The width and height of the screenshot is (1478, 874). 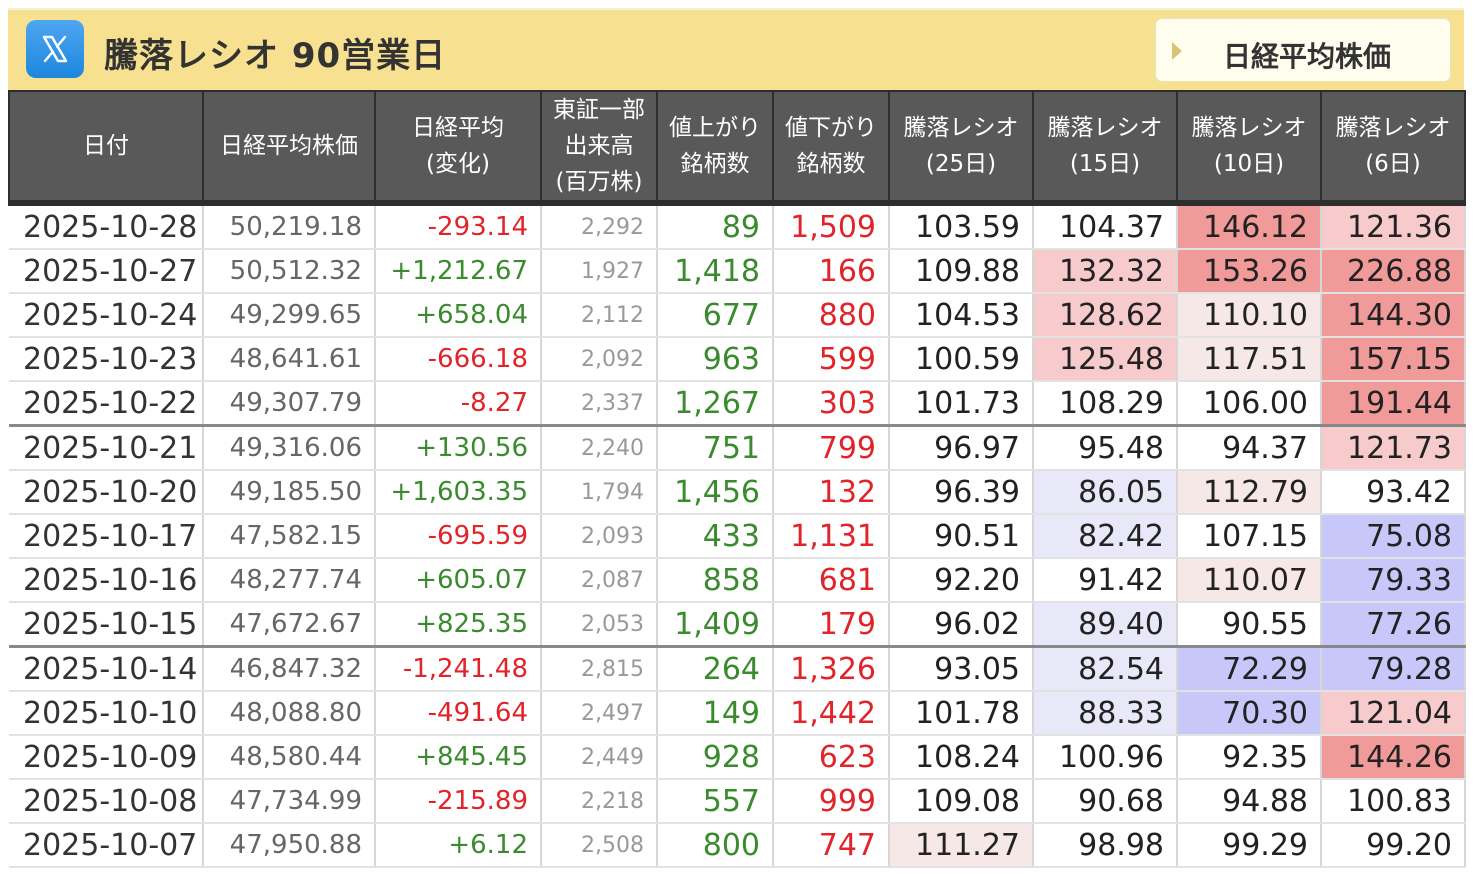 What do you see at coordinates (289, 536) in the screenshot?
I see `nikkei-price-cell: 47,582.15` at bounding box center [289, 536].